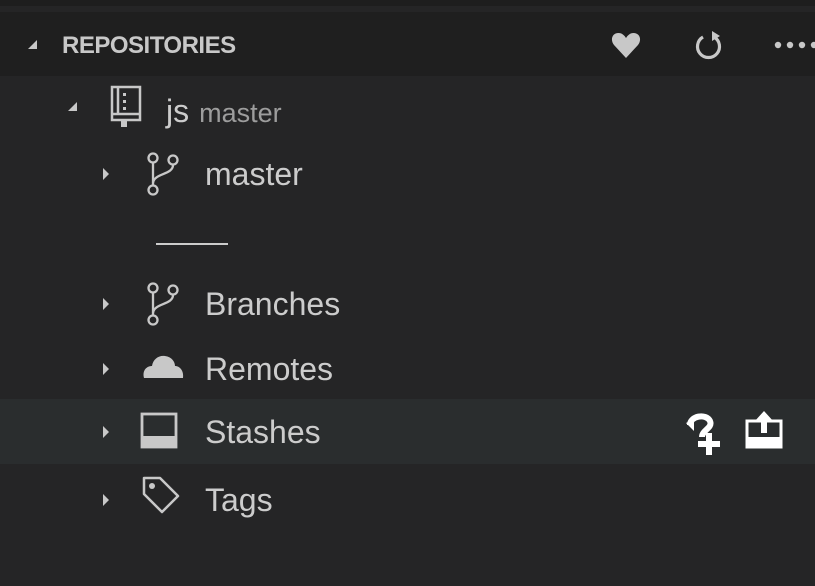 The width and height of the screenshot is (815, 586). What do you see at coordinates (178, 111) in the screenshot?
I see `repository-name: js` at bounding box center [178, 111].